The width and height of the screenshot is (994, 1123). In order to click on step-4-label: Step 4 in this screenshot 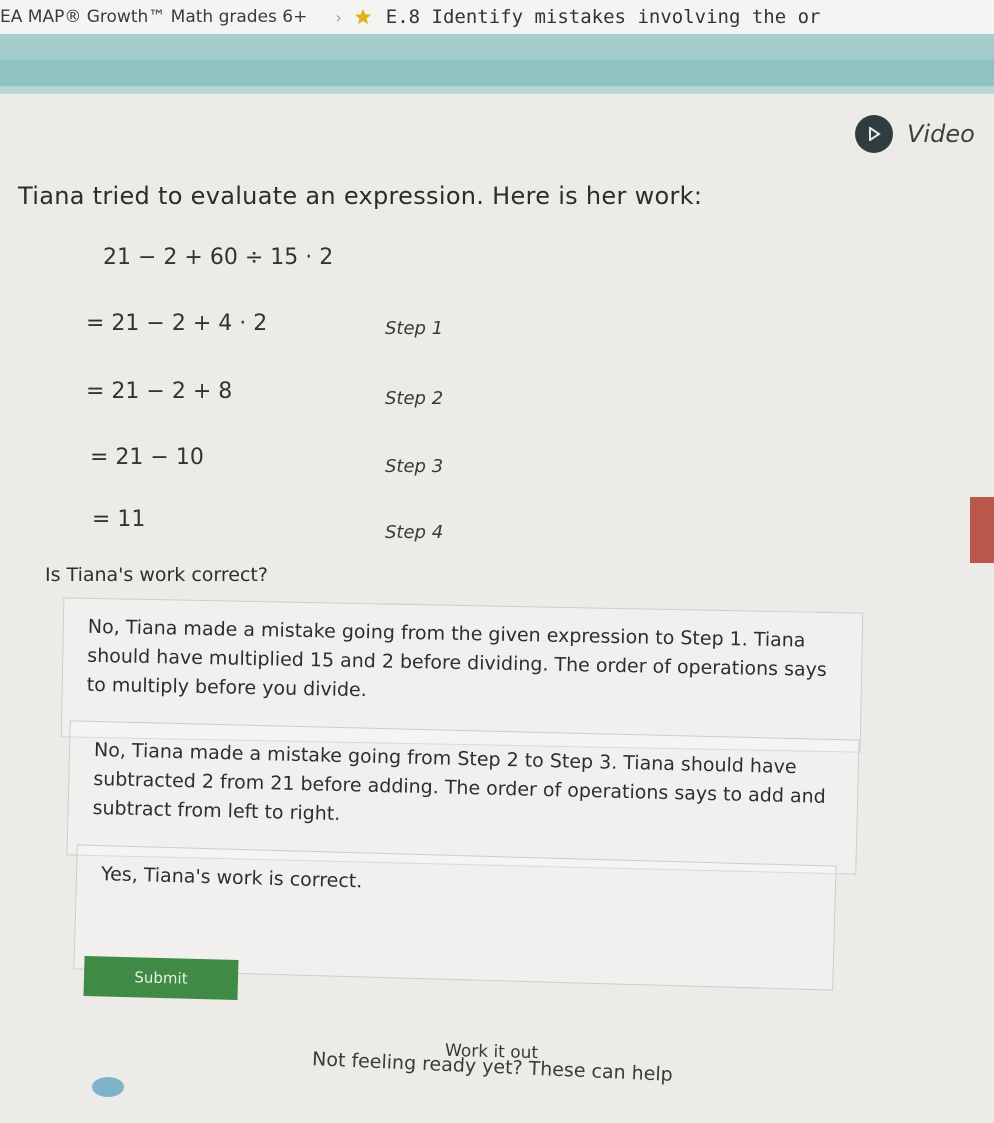, I will do `click(414, 532)`.